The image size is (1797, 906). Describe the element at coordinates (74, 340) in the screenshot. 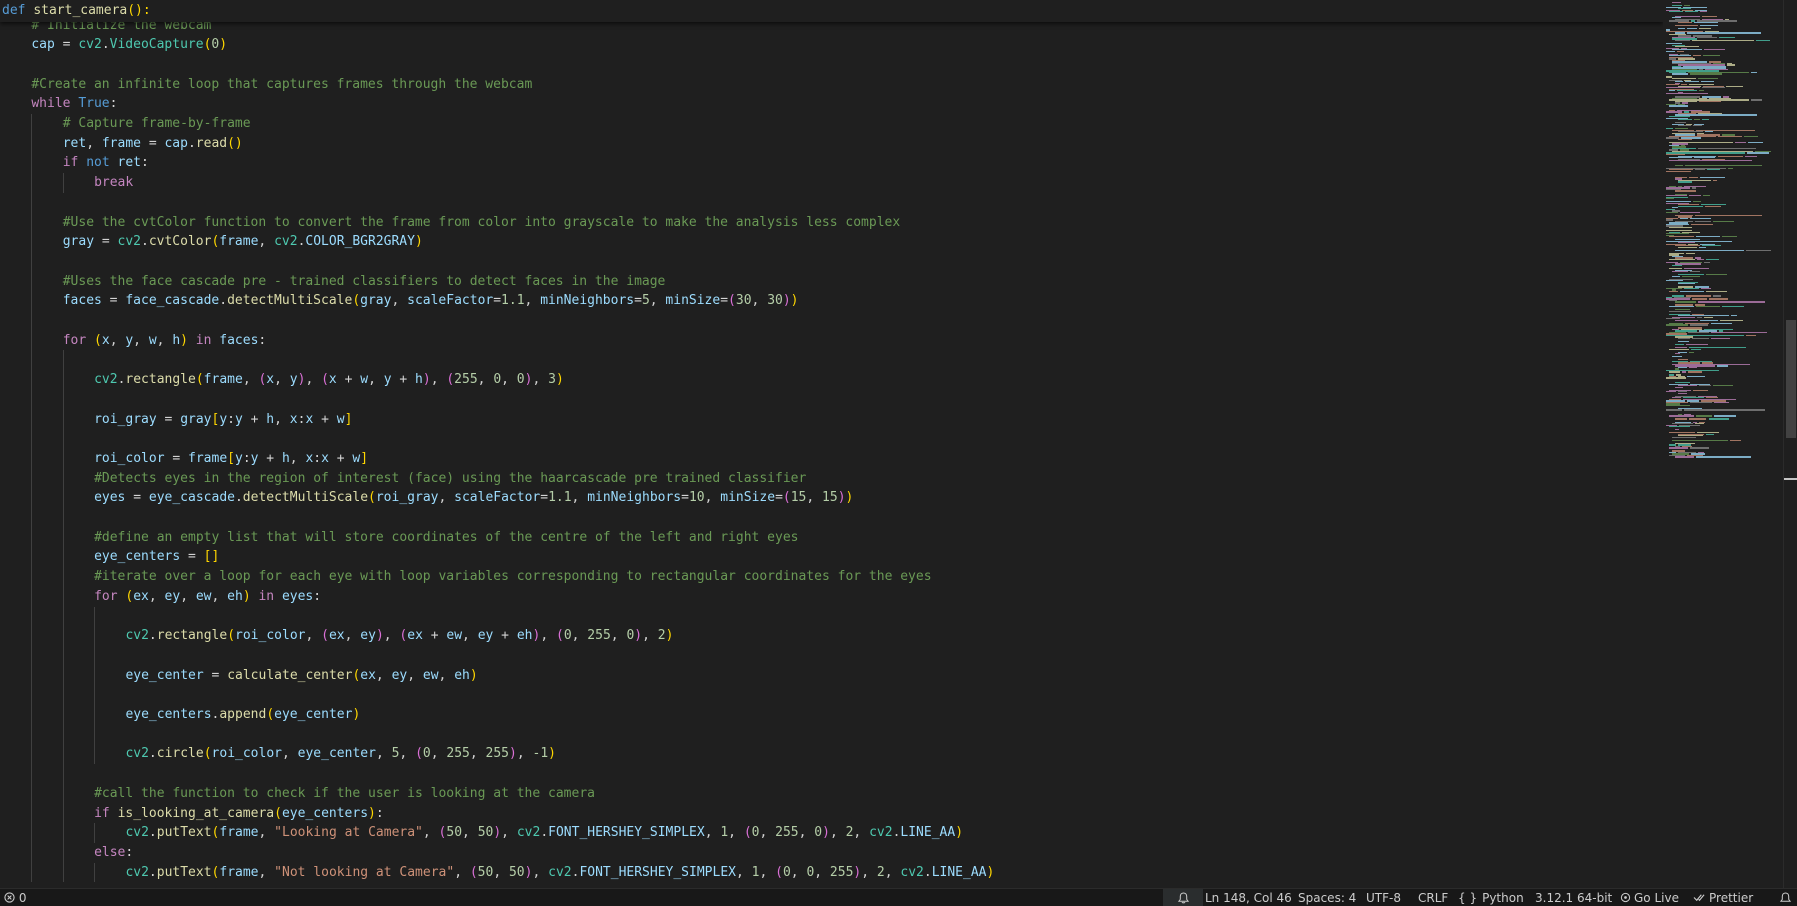

I see `code-token: for` at that location.